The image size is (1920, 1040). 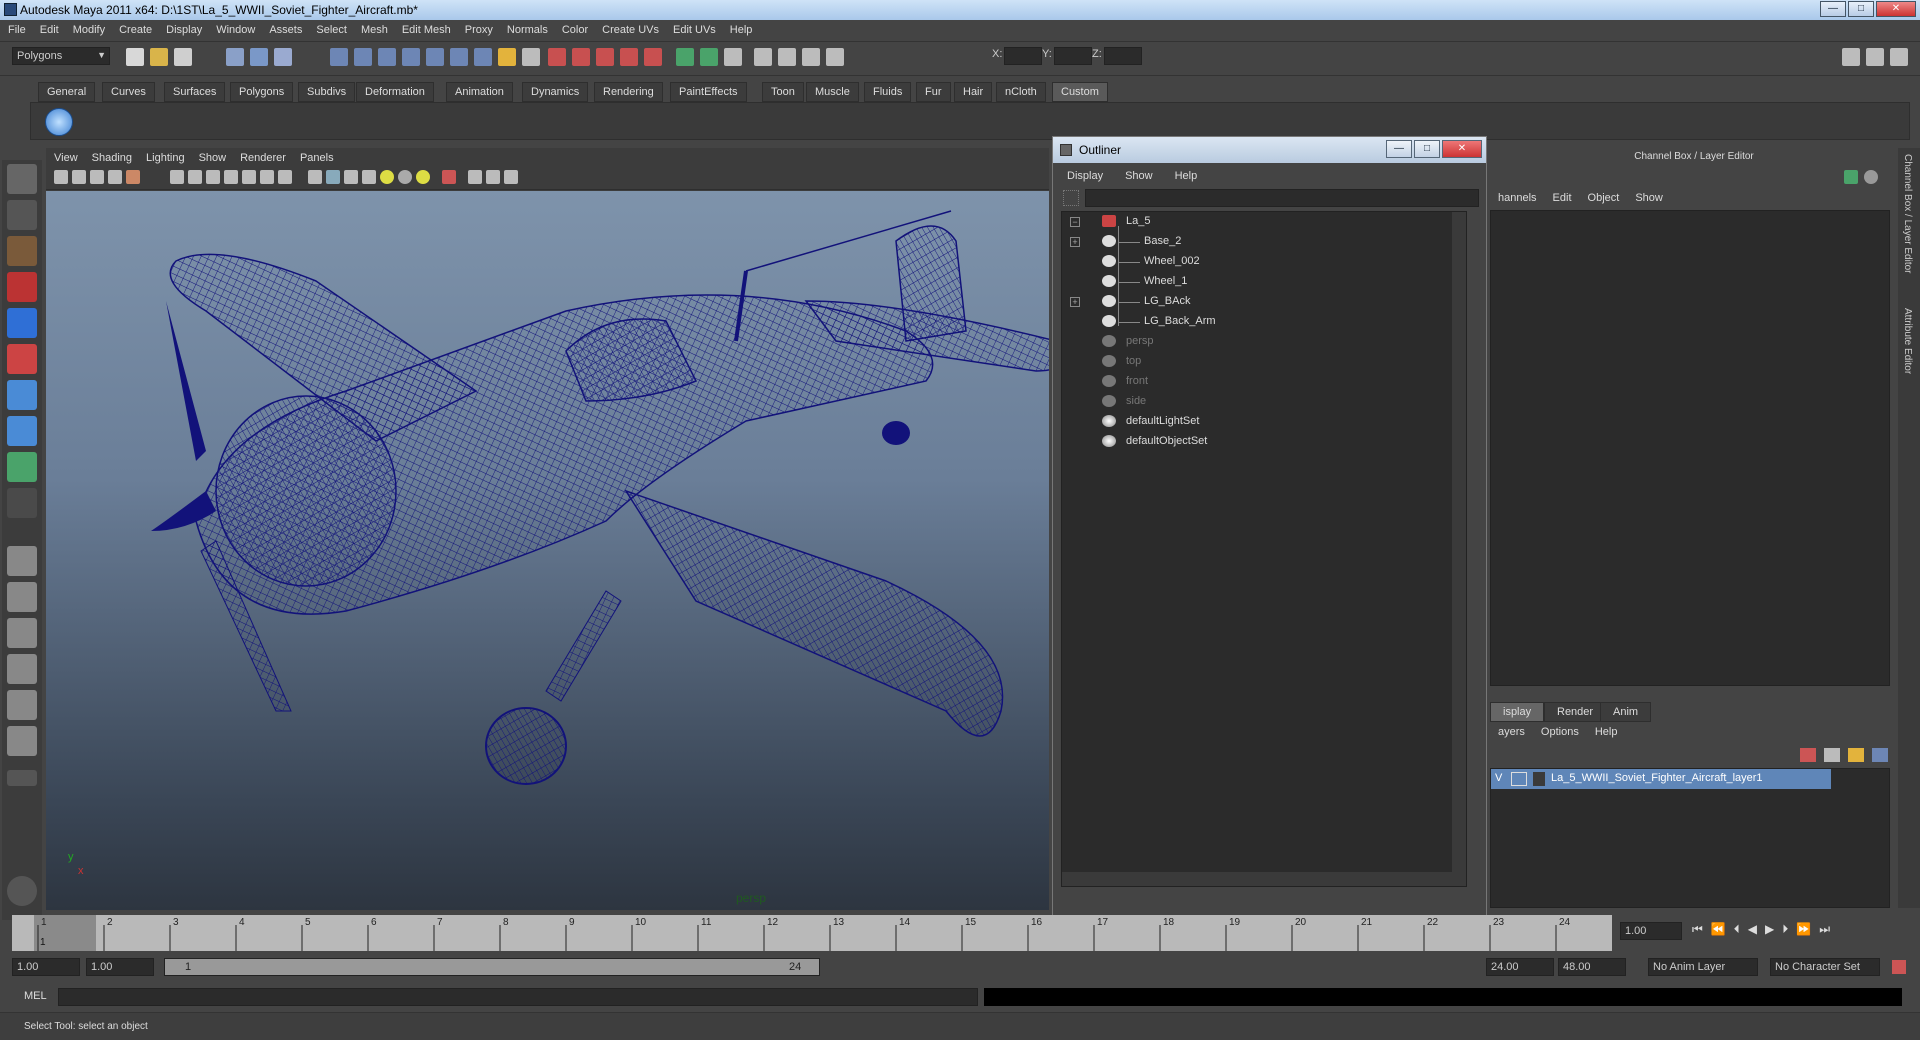 What do you see at coordinates (1459, 549) in the screenshot?
I see `outliner-vertical-scrollbar` at bounding box center [1459, 549].